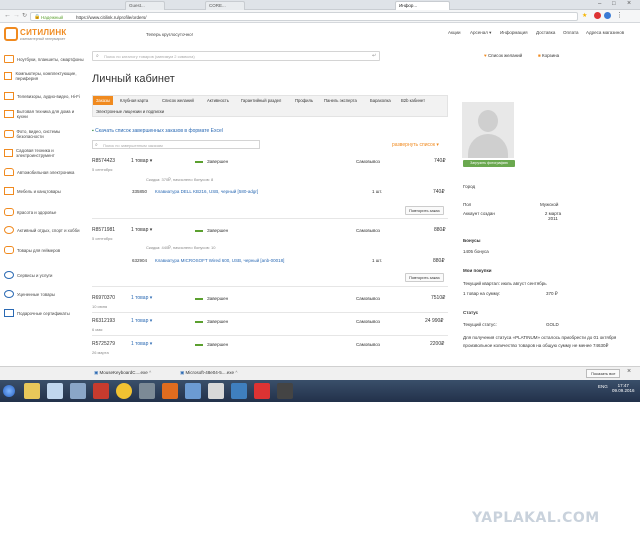 The height and width of the screenshot is (549, 640). I want to click on top-link-stores: Адреса магазинов, so click(605, 32).